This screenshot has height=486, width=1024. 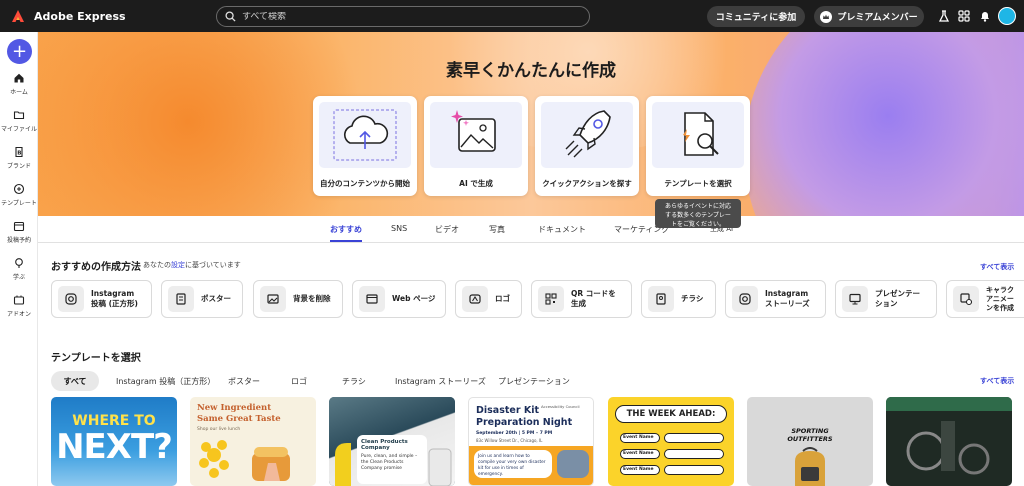 I want to click on chip-character-animate: キャラク アニメー ンを作成, so click(x=985, y=299).